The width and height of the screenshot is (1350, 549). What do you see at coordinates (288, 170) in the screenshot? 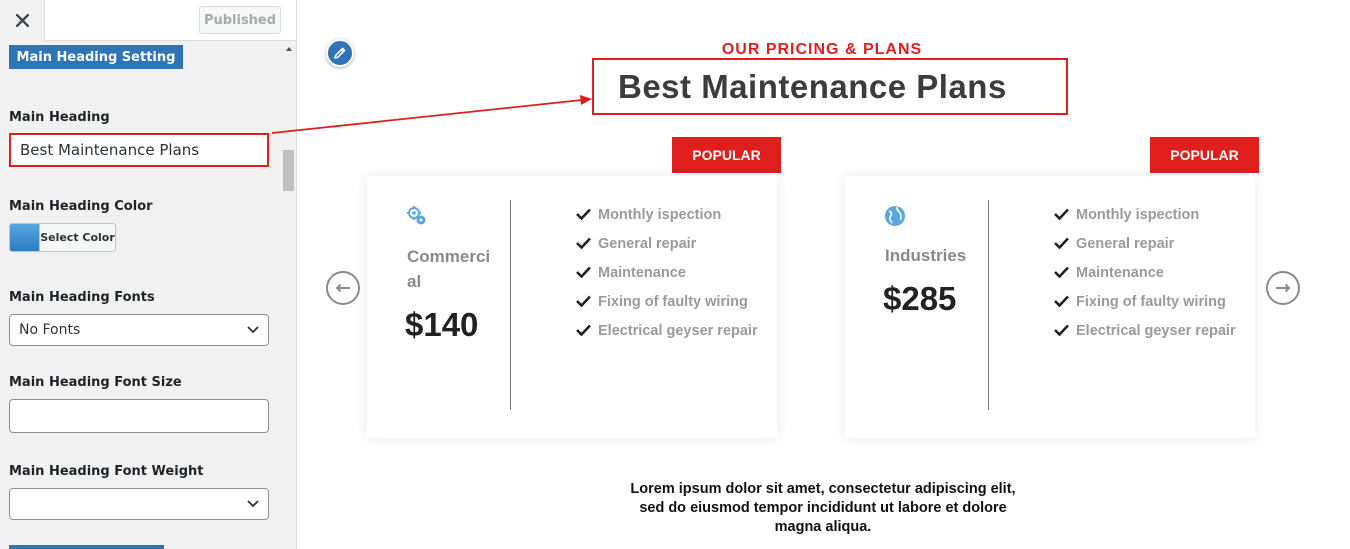
I see `scrollbar-thumb` at bounding box center [288, 170].